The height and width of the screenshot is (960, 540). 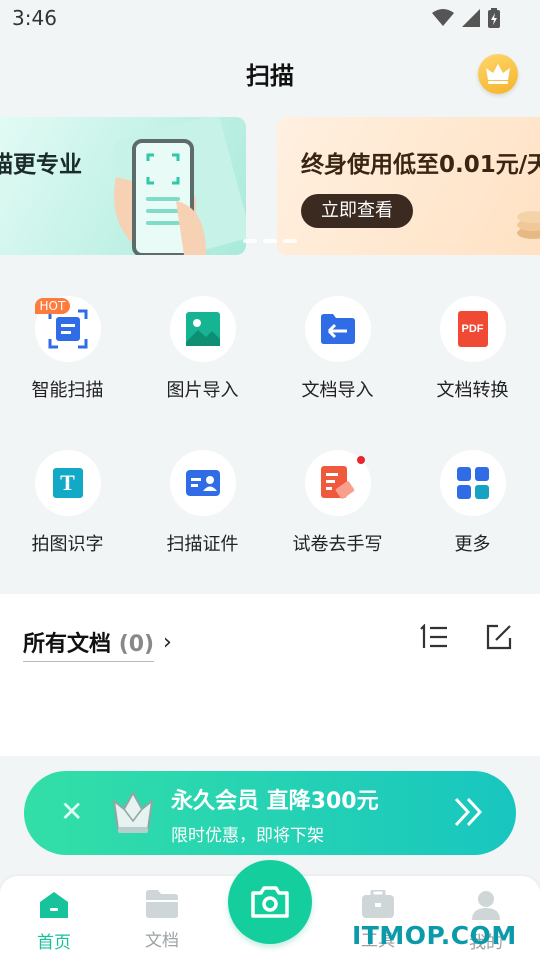 I want to click on double-chevron-right-icon, so click(x=468, y=812).